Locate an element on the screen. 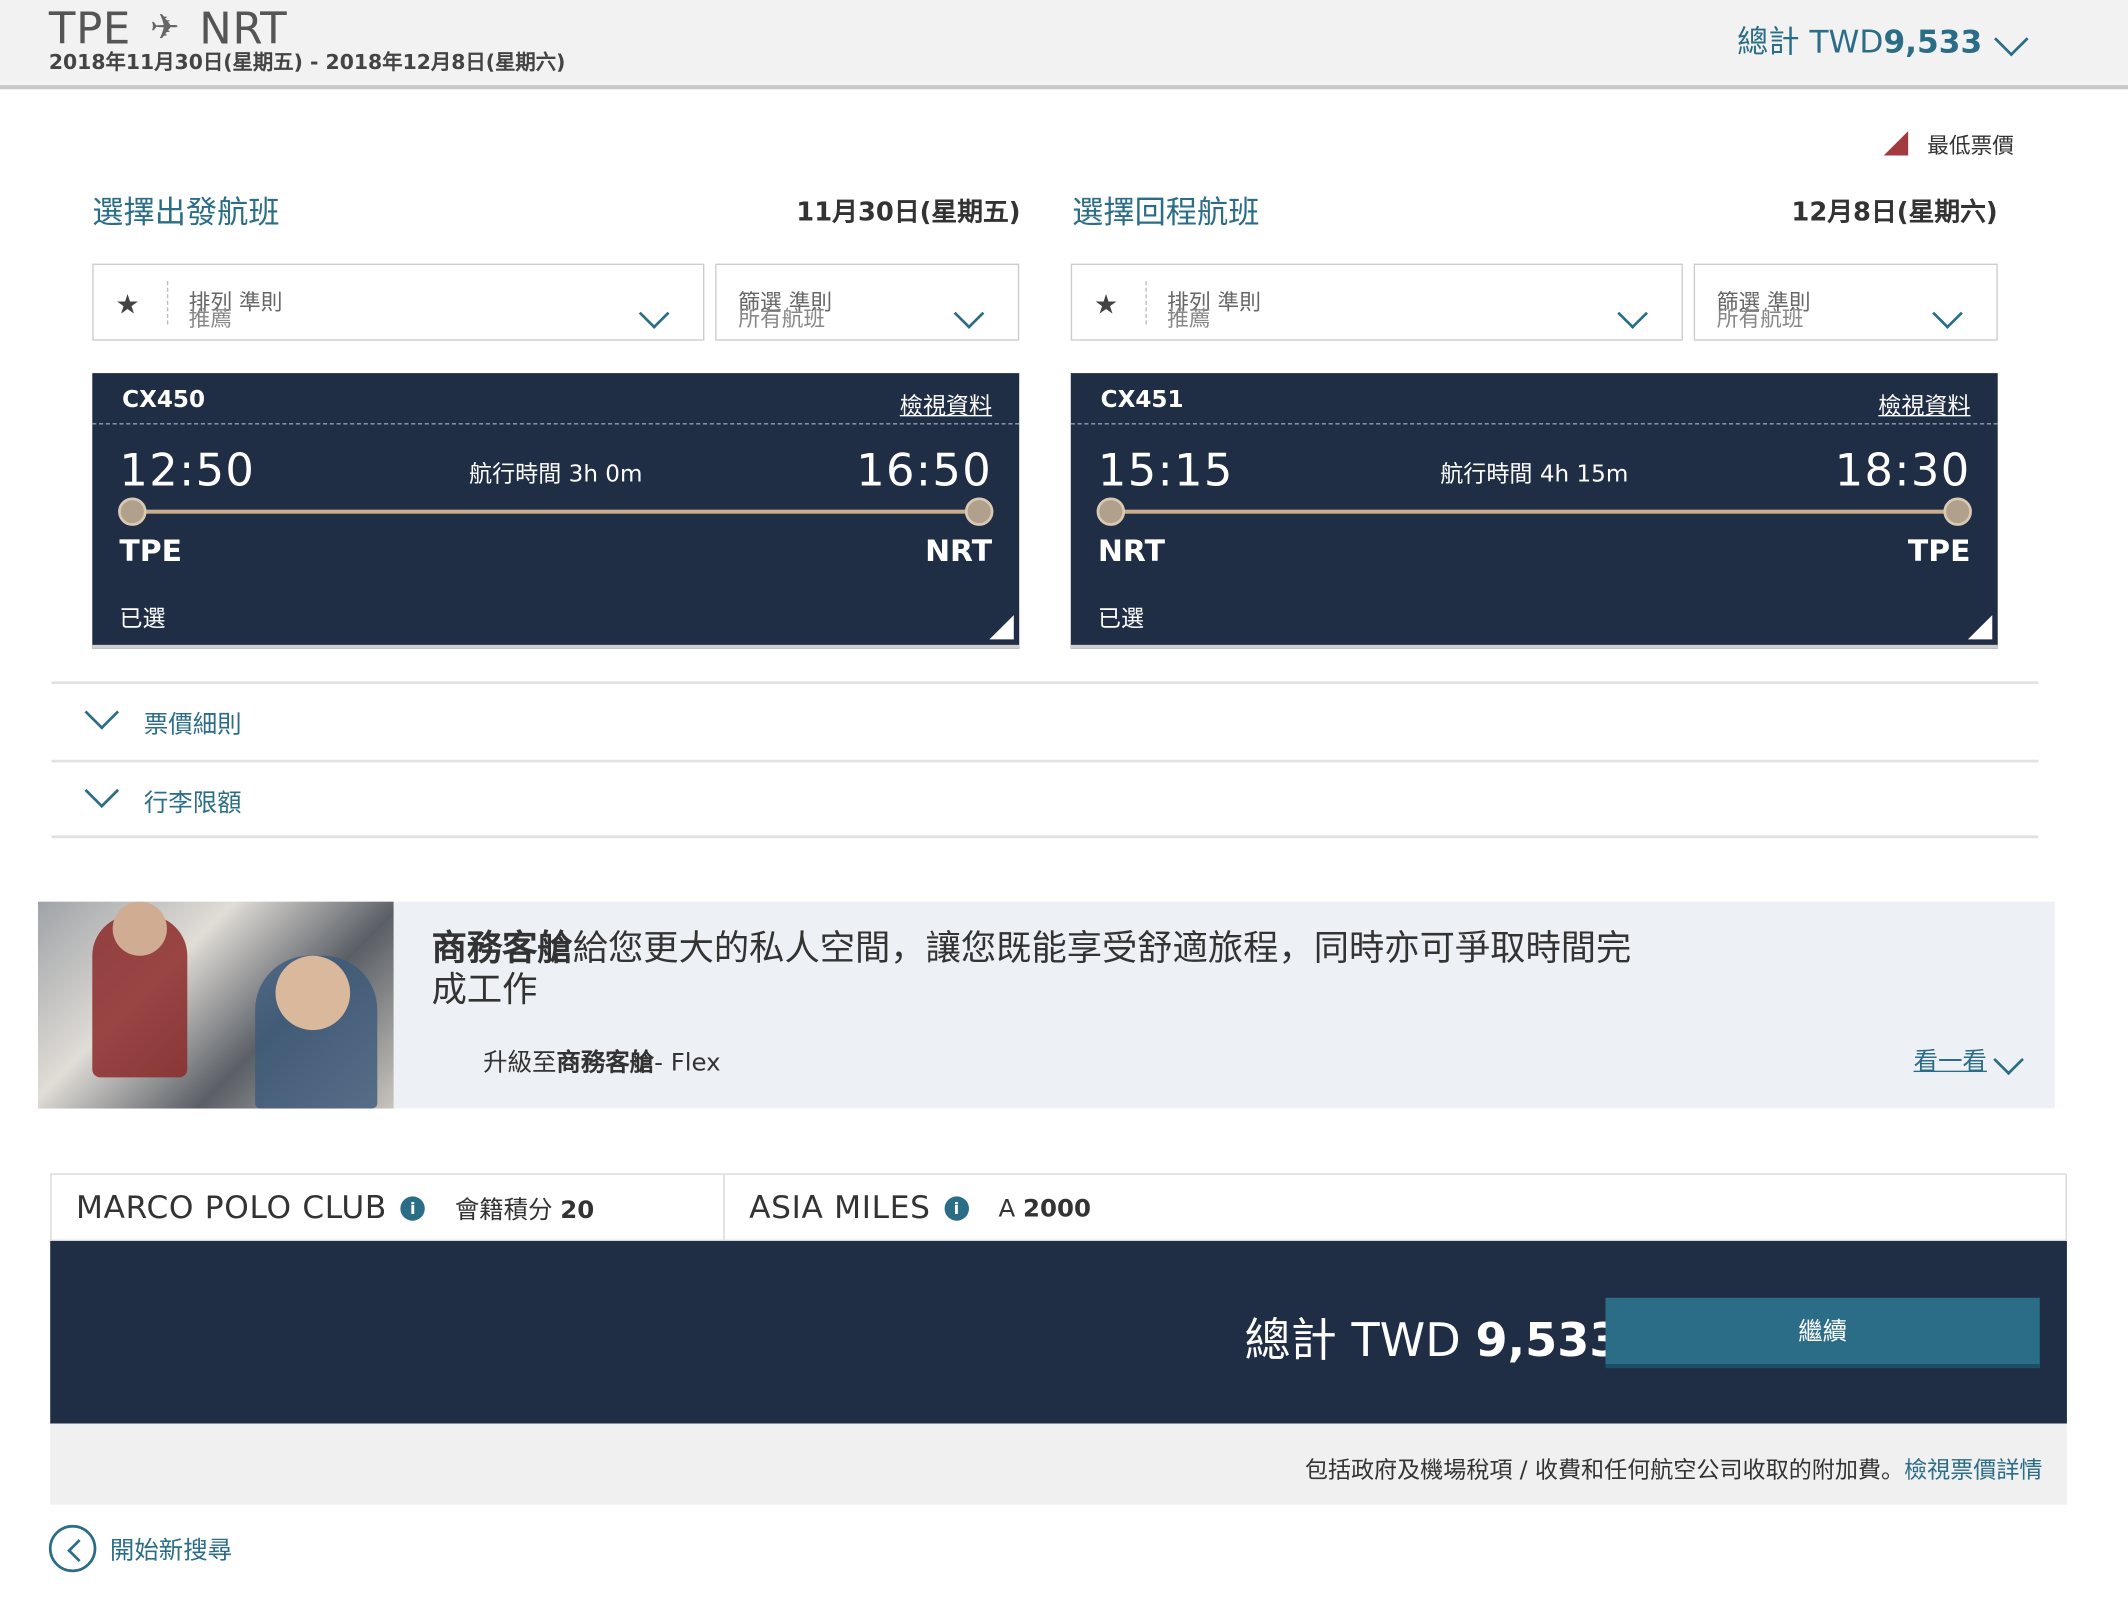  tax-note-bar: 包括政府及機場稅項 / 收費和任何航空公司收取的附加費。檢視票價詳情 is located at coordinates (1058, 1464).